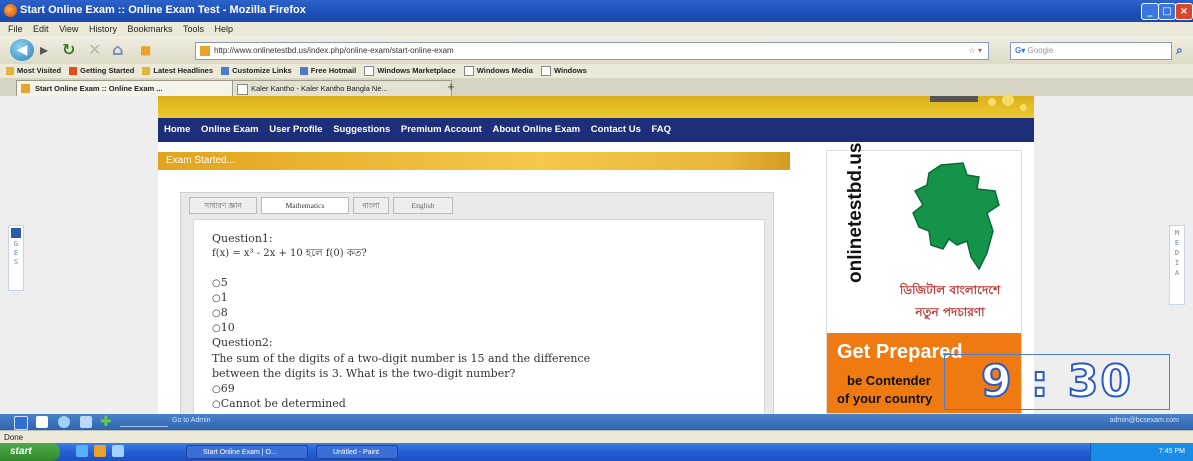 The width and height of the screenshot is (1193, 461). I want to click on tool-icon, so click(86, 422).